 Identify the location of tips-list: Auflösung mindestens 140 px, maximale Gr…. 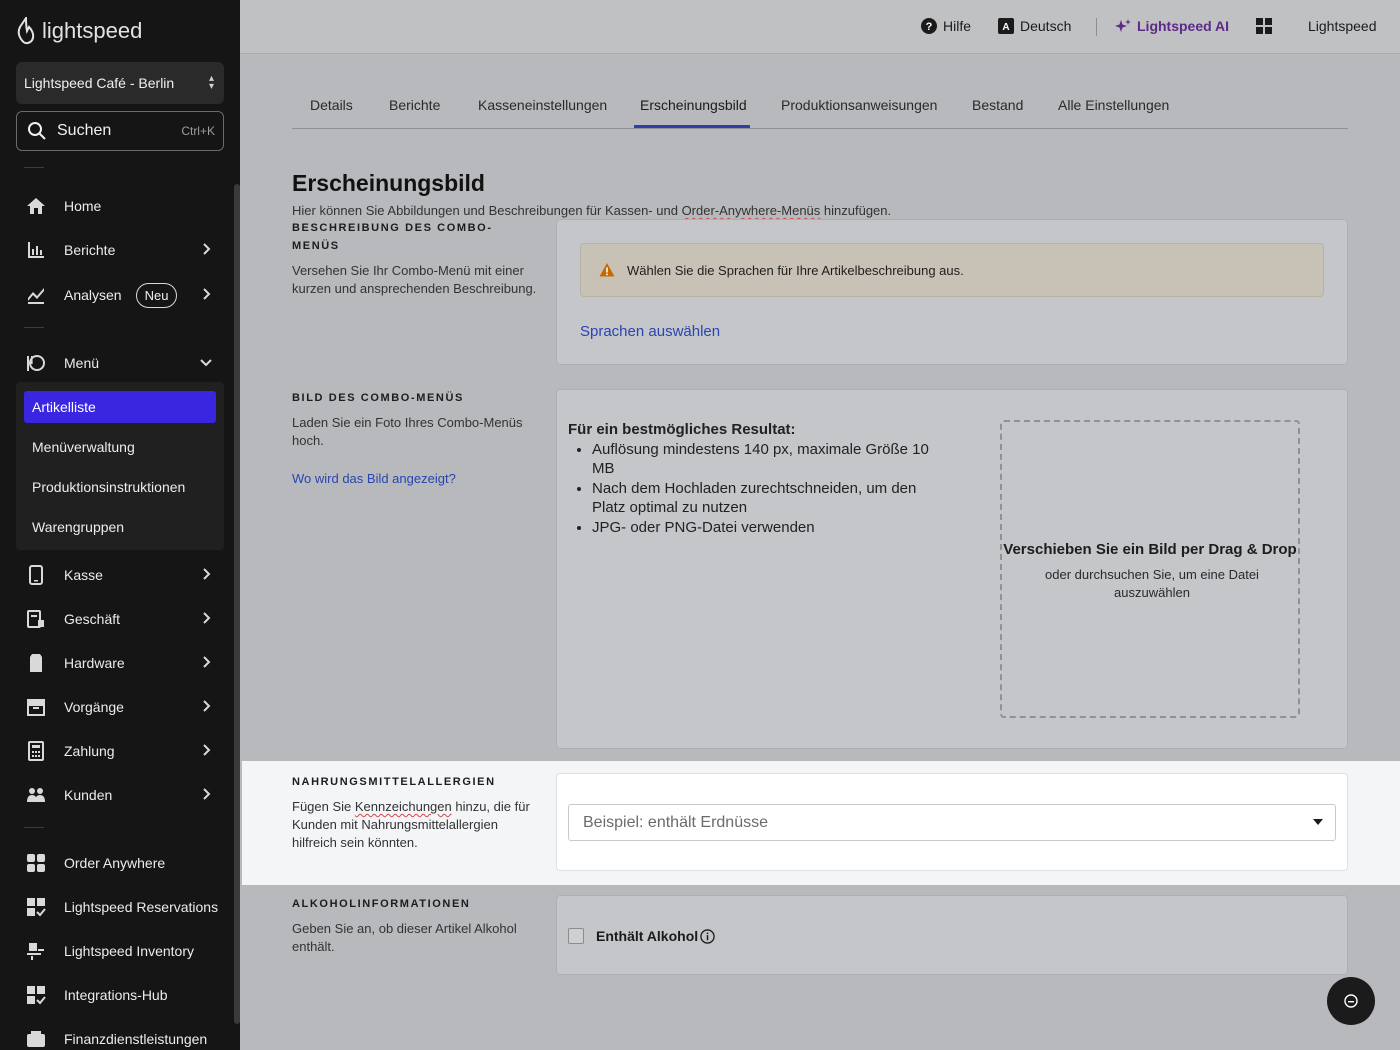
(770, 489).